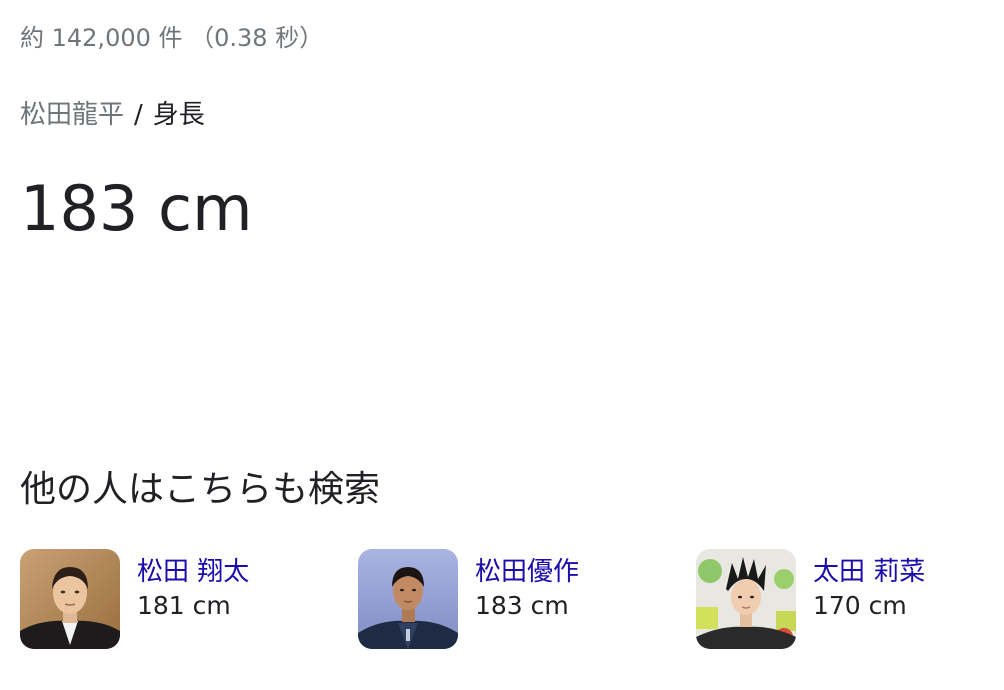 The height and width of the screenshot is (690, 1004). What do you see at coordinates (178, 115) in the screenshot?
I see `breadcrumb-attribute: 身長` at bounding box center [178, 115].